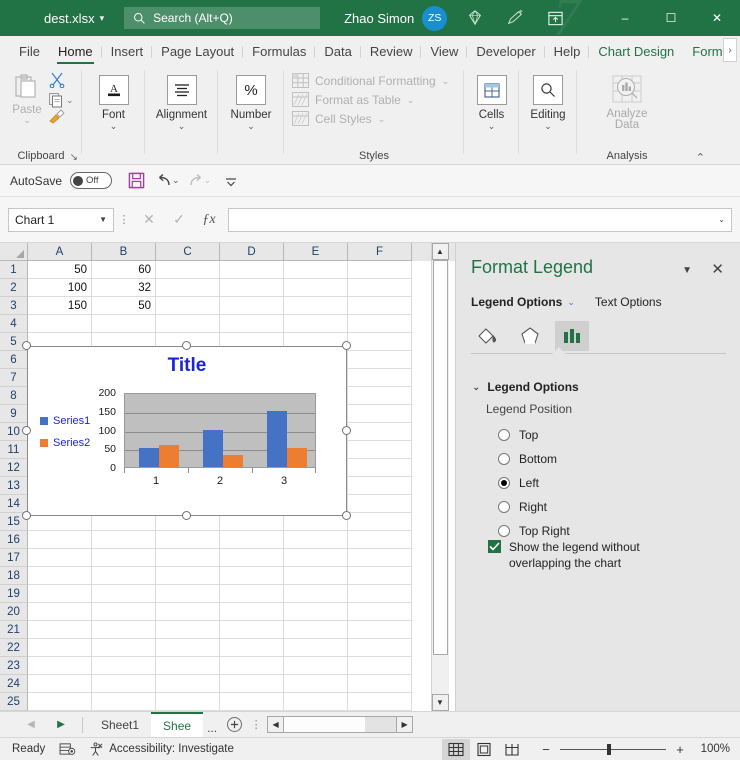  I want to click on row-header-19: 19, so click(14, 594).